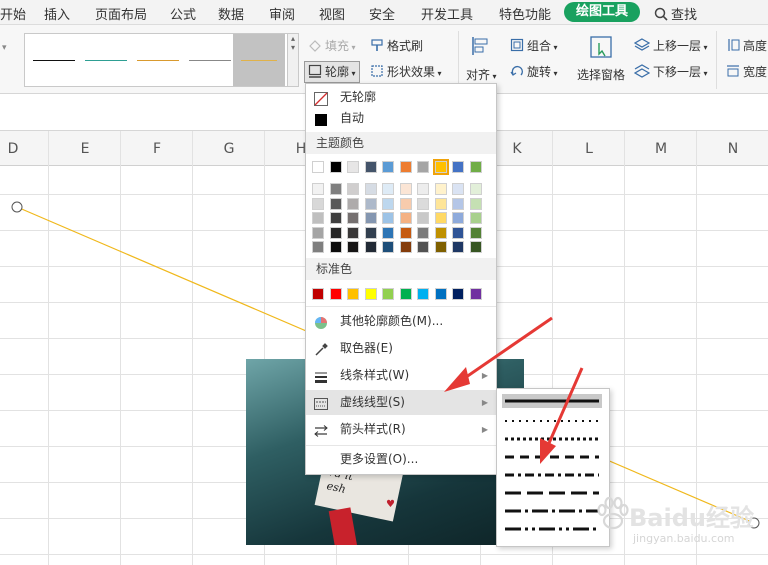 Image resolution: width=768 pixels, height=565 pixels. I want to click on watermark-url: jingyan.baidu.com, so click(684, 538).